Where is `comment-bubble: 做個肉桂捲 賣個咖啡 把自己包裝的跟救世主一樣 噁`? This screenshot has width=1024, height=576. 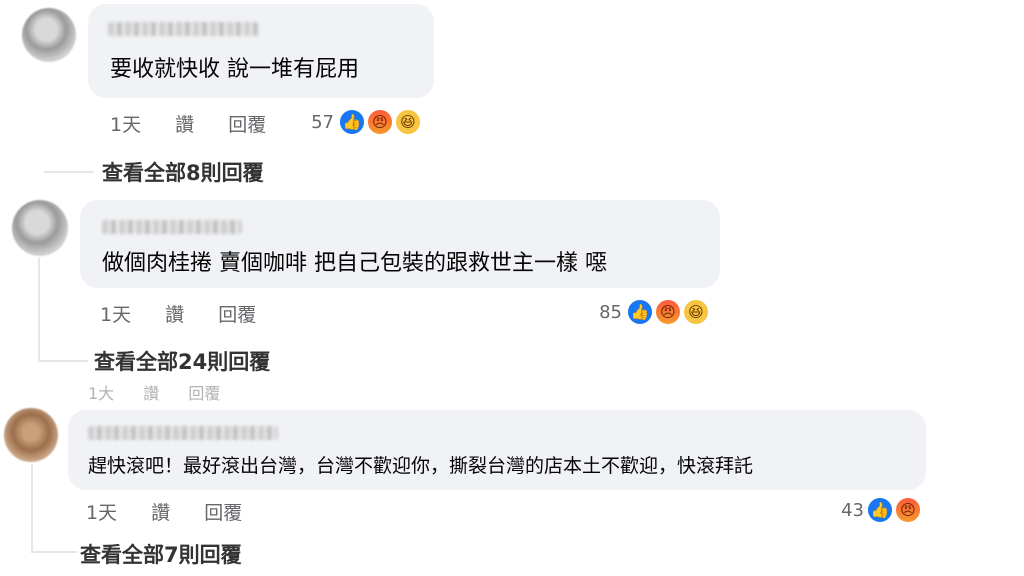 comment-bubble: 做個肉桂捲 賣個咖啡 把自己包裝的跟救世主一樣 噁 is located at coordinates (400, 244).